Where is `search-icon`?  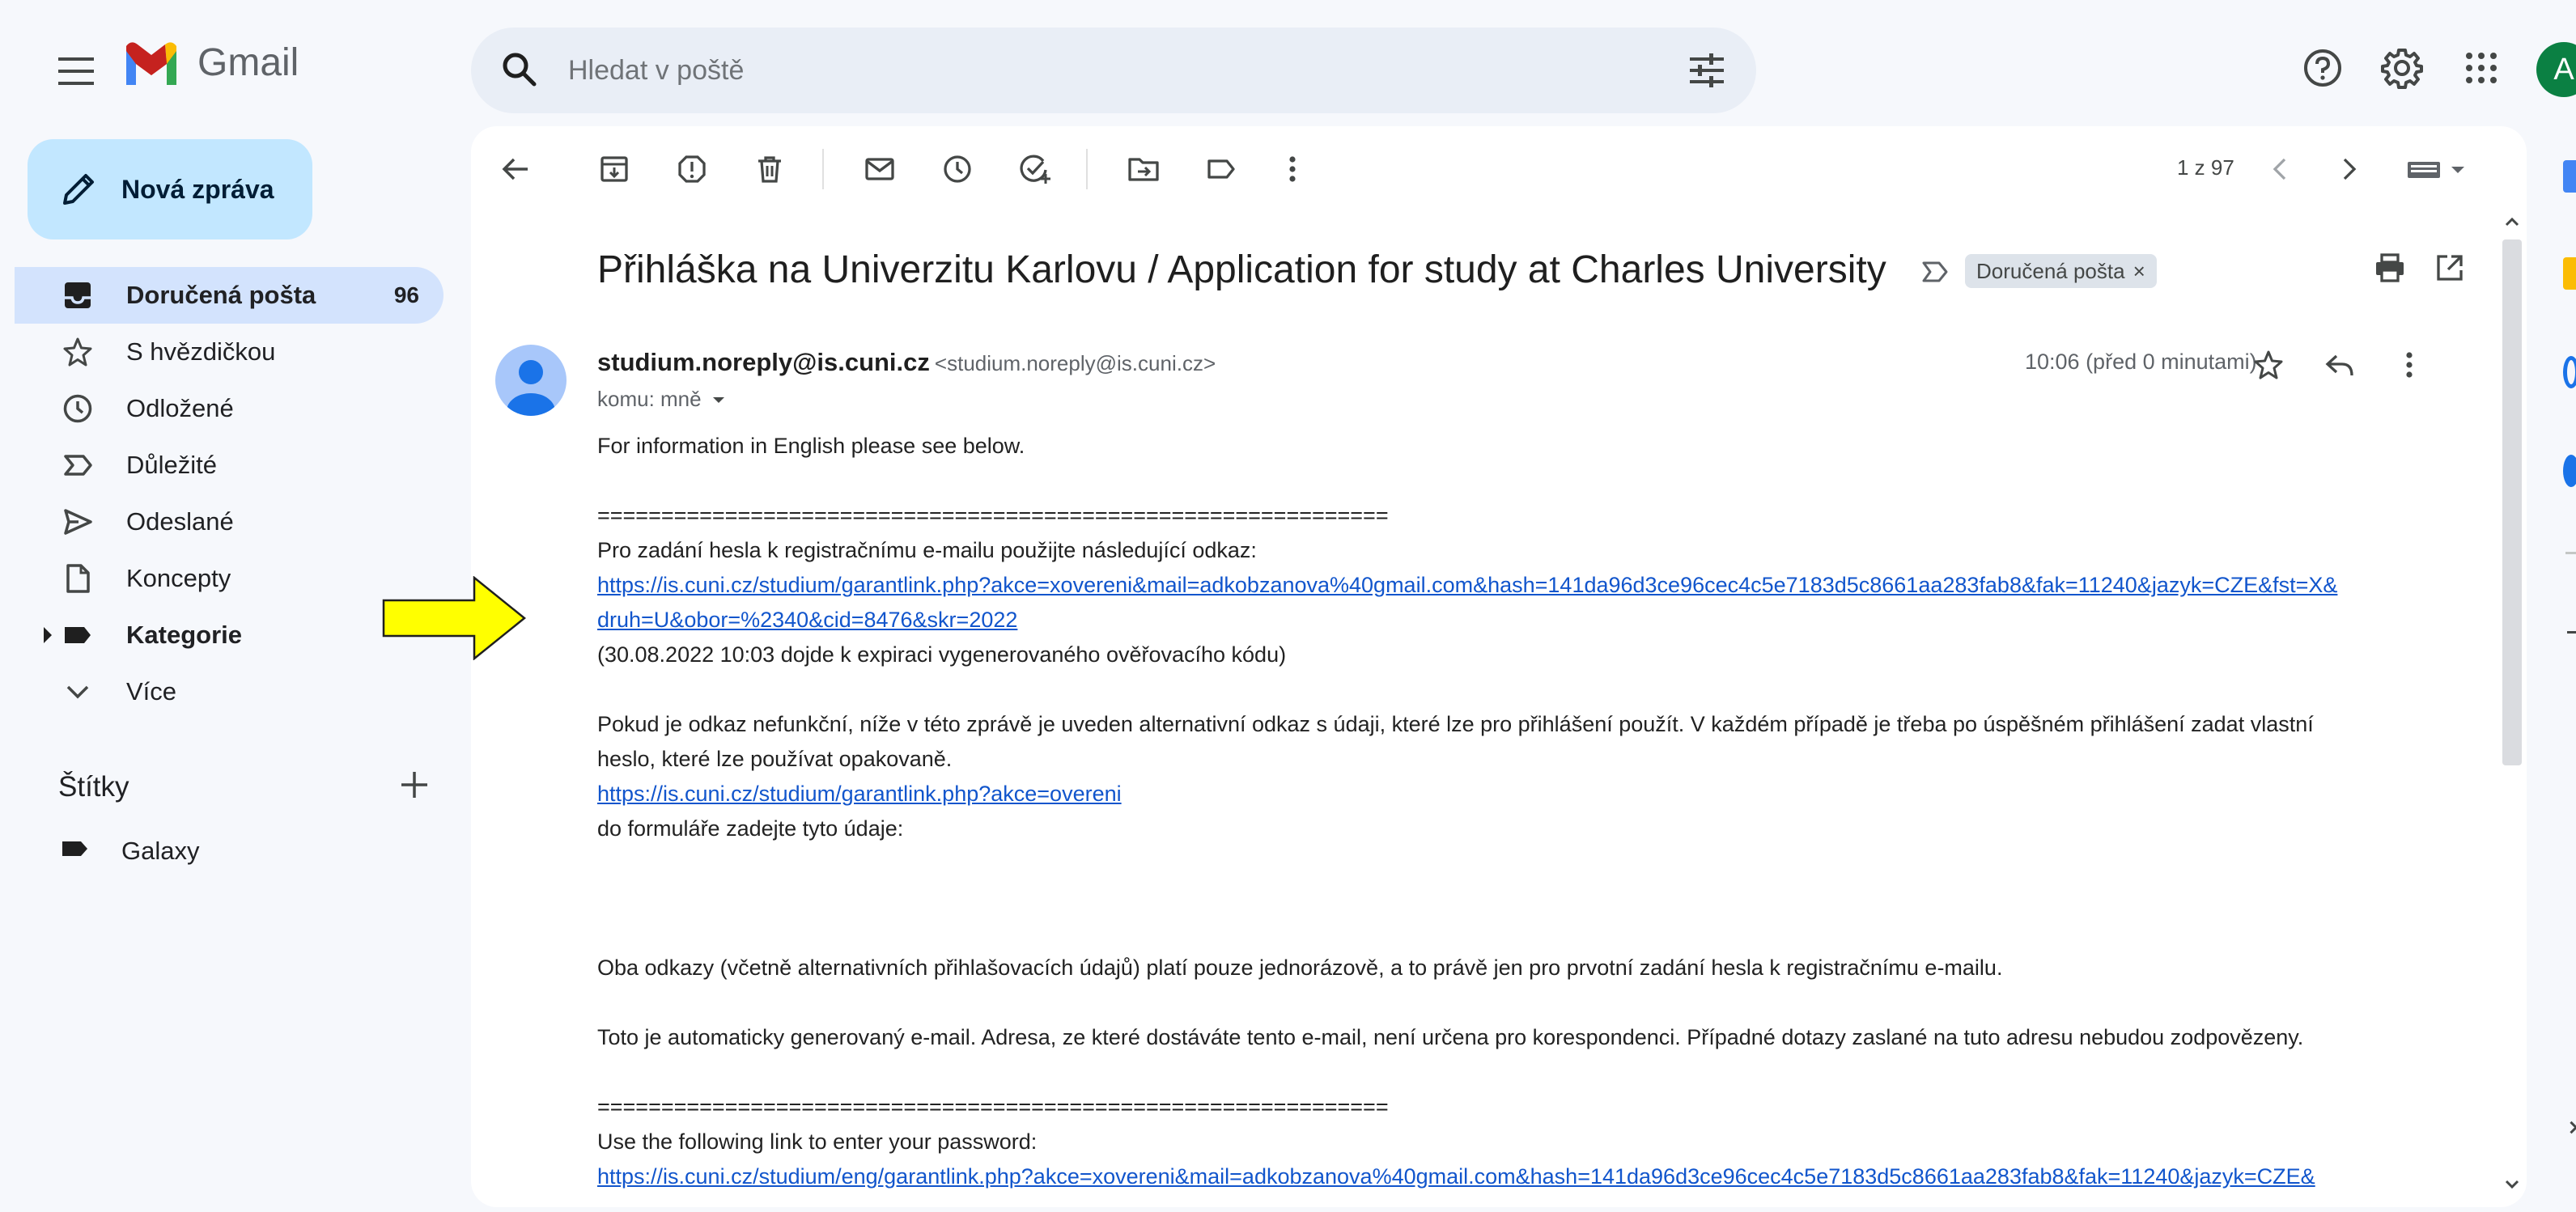
search-icon is located at coordinates (519, 71).